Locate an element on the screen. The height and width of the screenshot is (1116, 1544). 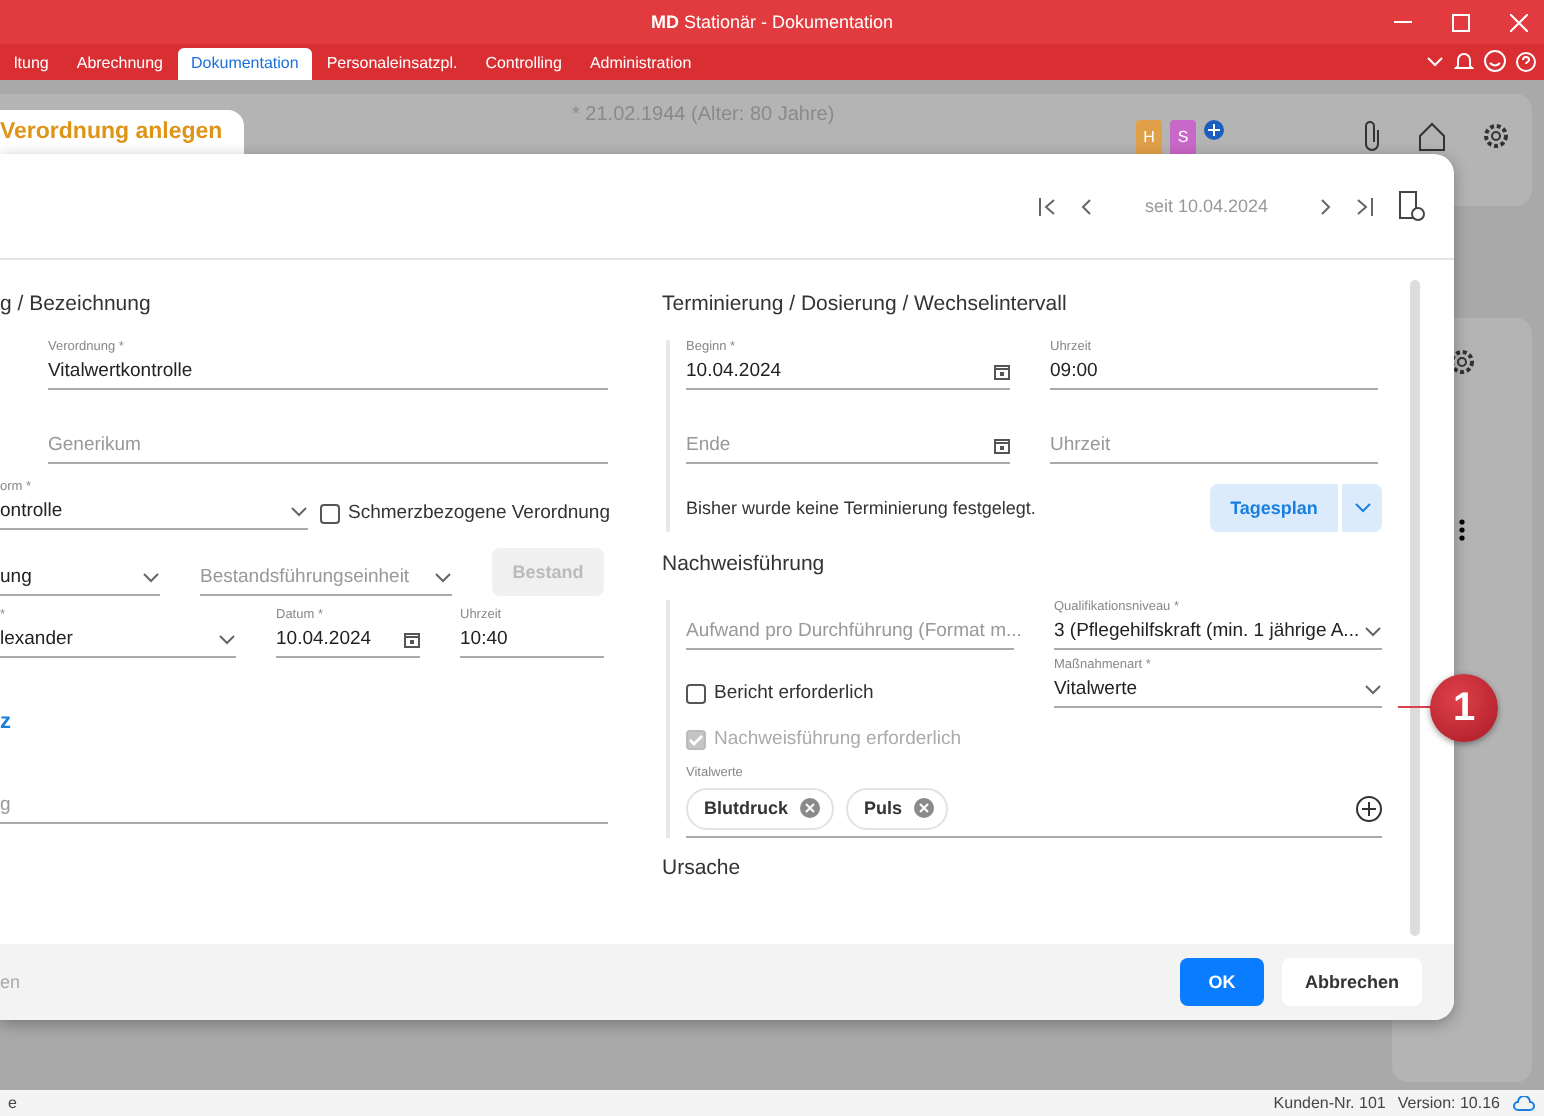
input-field: g is located at coordinates (304, 799).